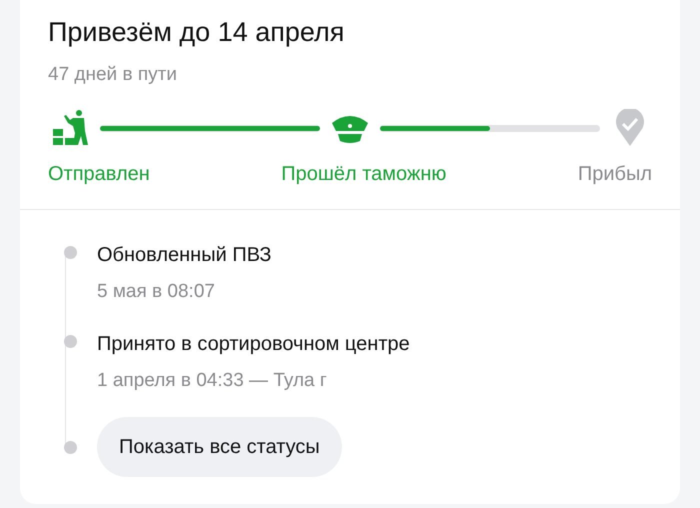  Describe the element at coordinates (350, 74) in the screenshot. I see `transit-days: 47 дней в пути` at that location.